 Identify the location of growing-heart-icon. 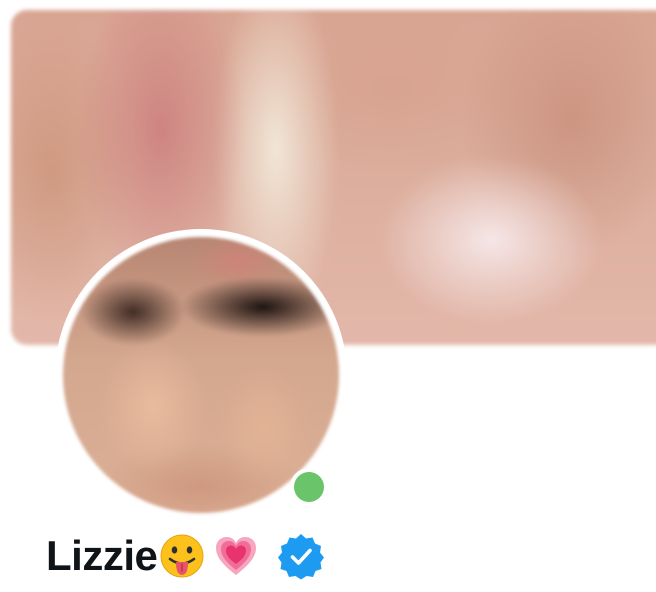
(236, 556).